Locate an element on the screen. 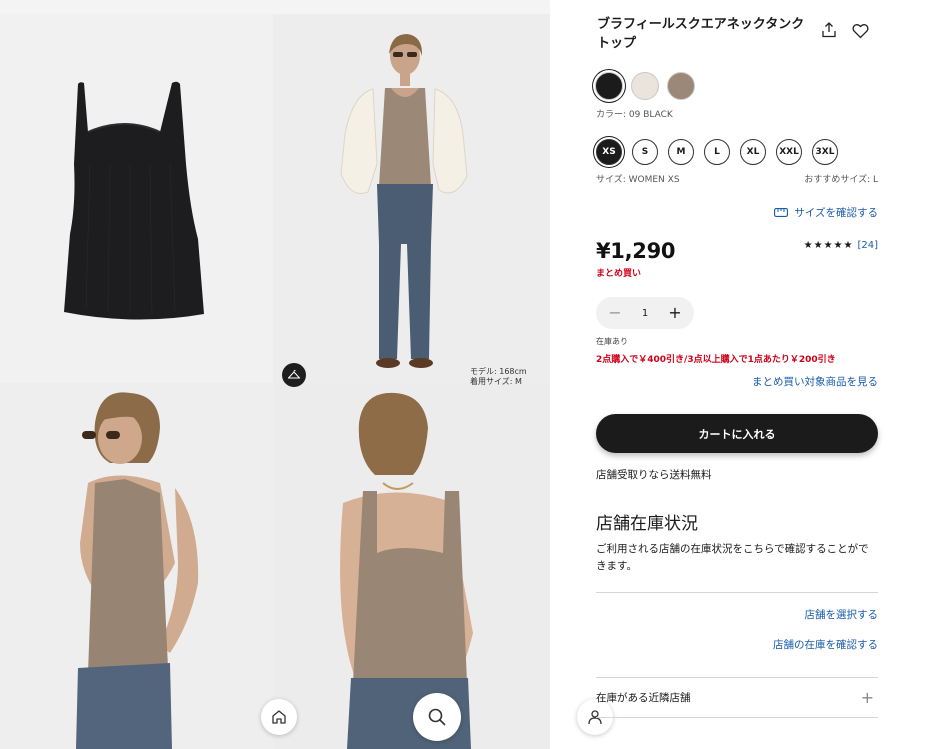 The image size is (938, 749). increment-button: + is located at coordinates (675, 313).